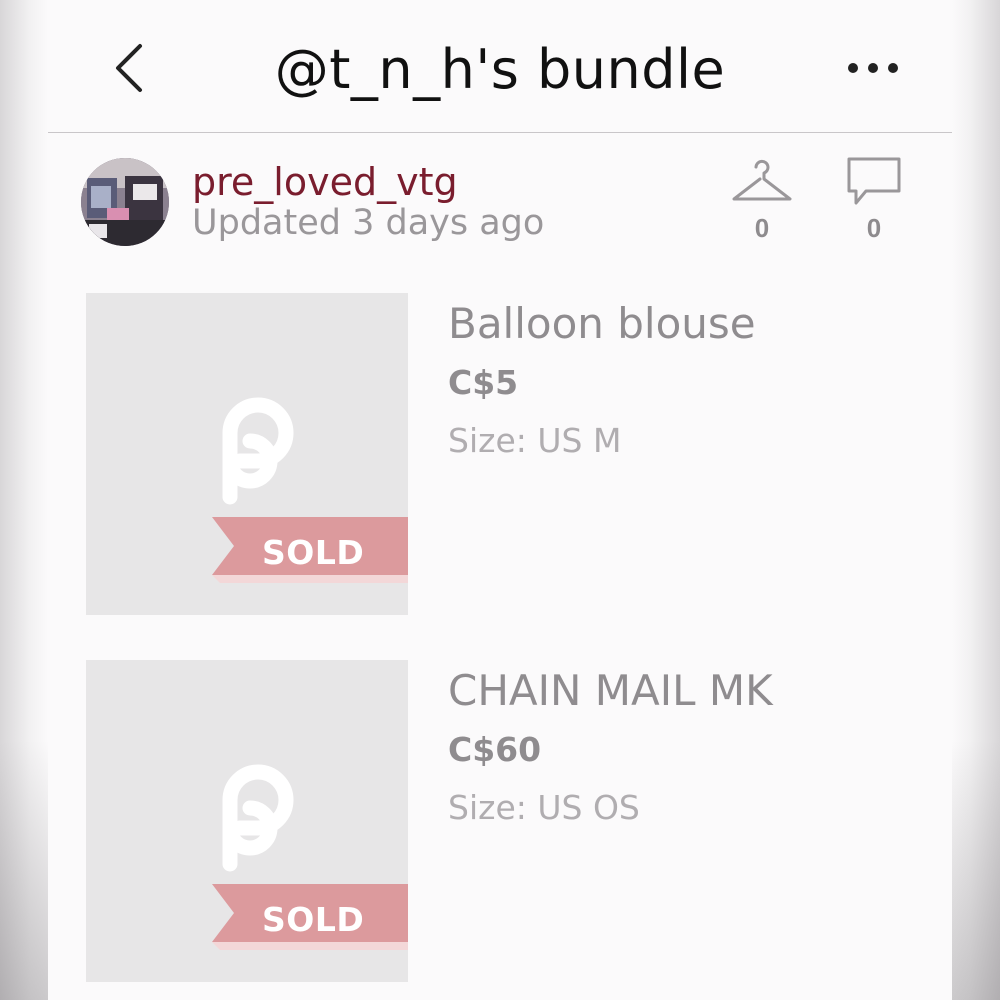 The height and width of the screenshot is (1000, 1000). What do you see at coordinates (500, 69) in the screenshot?
I see `page-title: @t_n_h's bundle` at bounding box center [500, 69].